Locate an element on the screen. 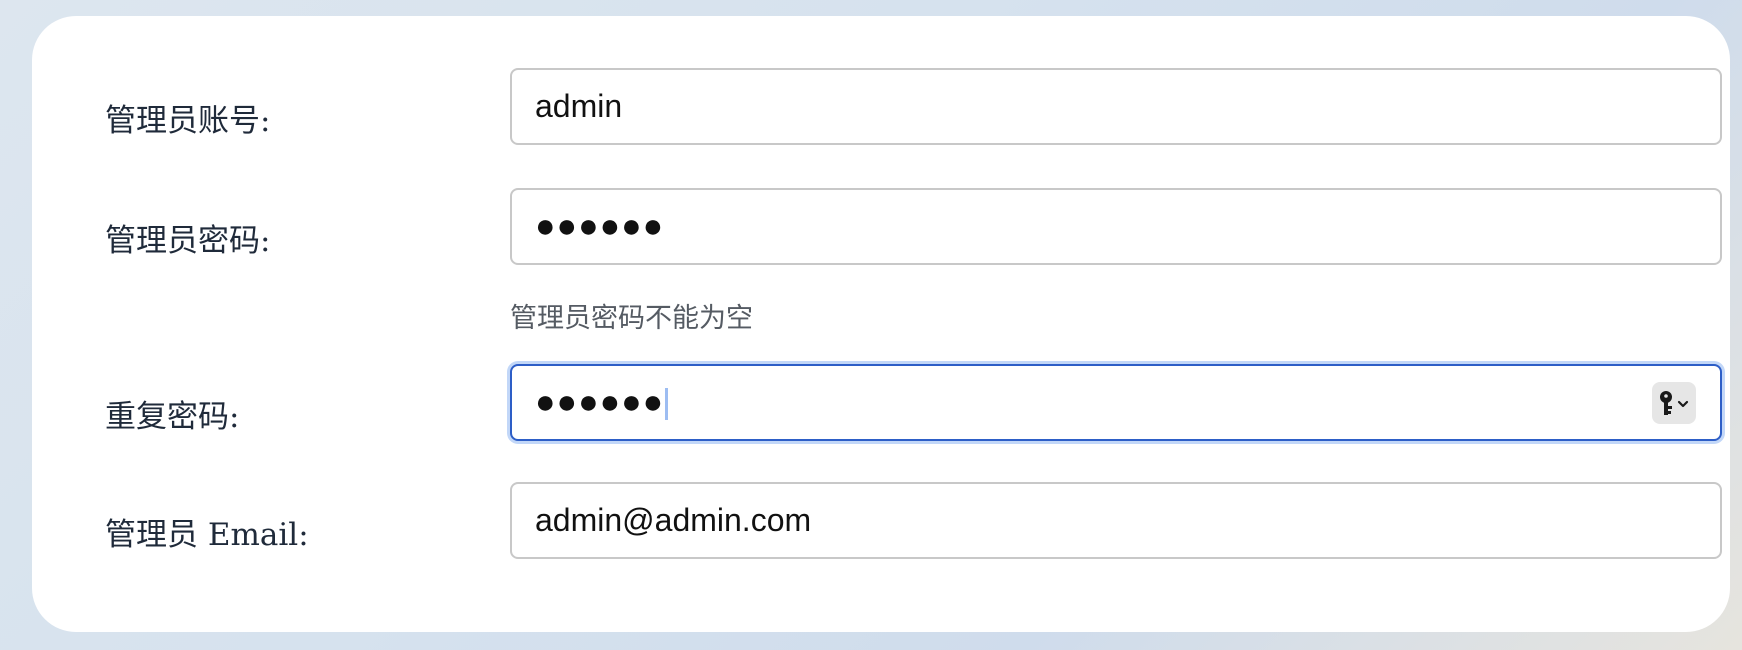  chevron-down-icon is located at coordinates (1683, 404).